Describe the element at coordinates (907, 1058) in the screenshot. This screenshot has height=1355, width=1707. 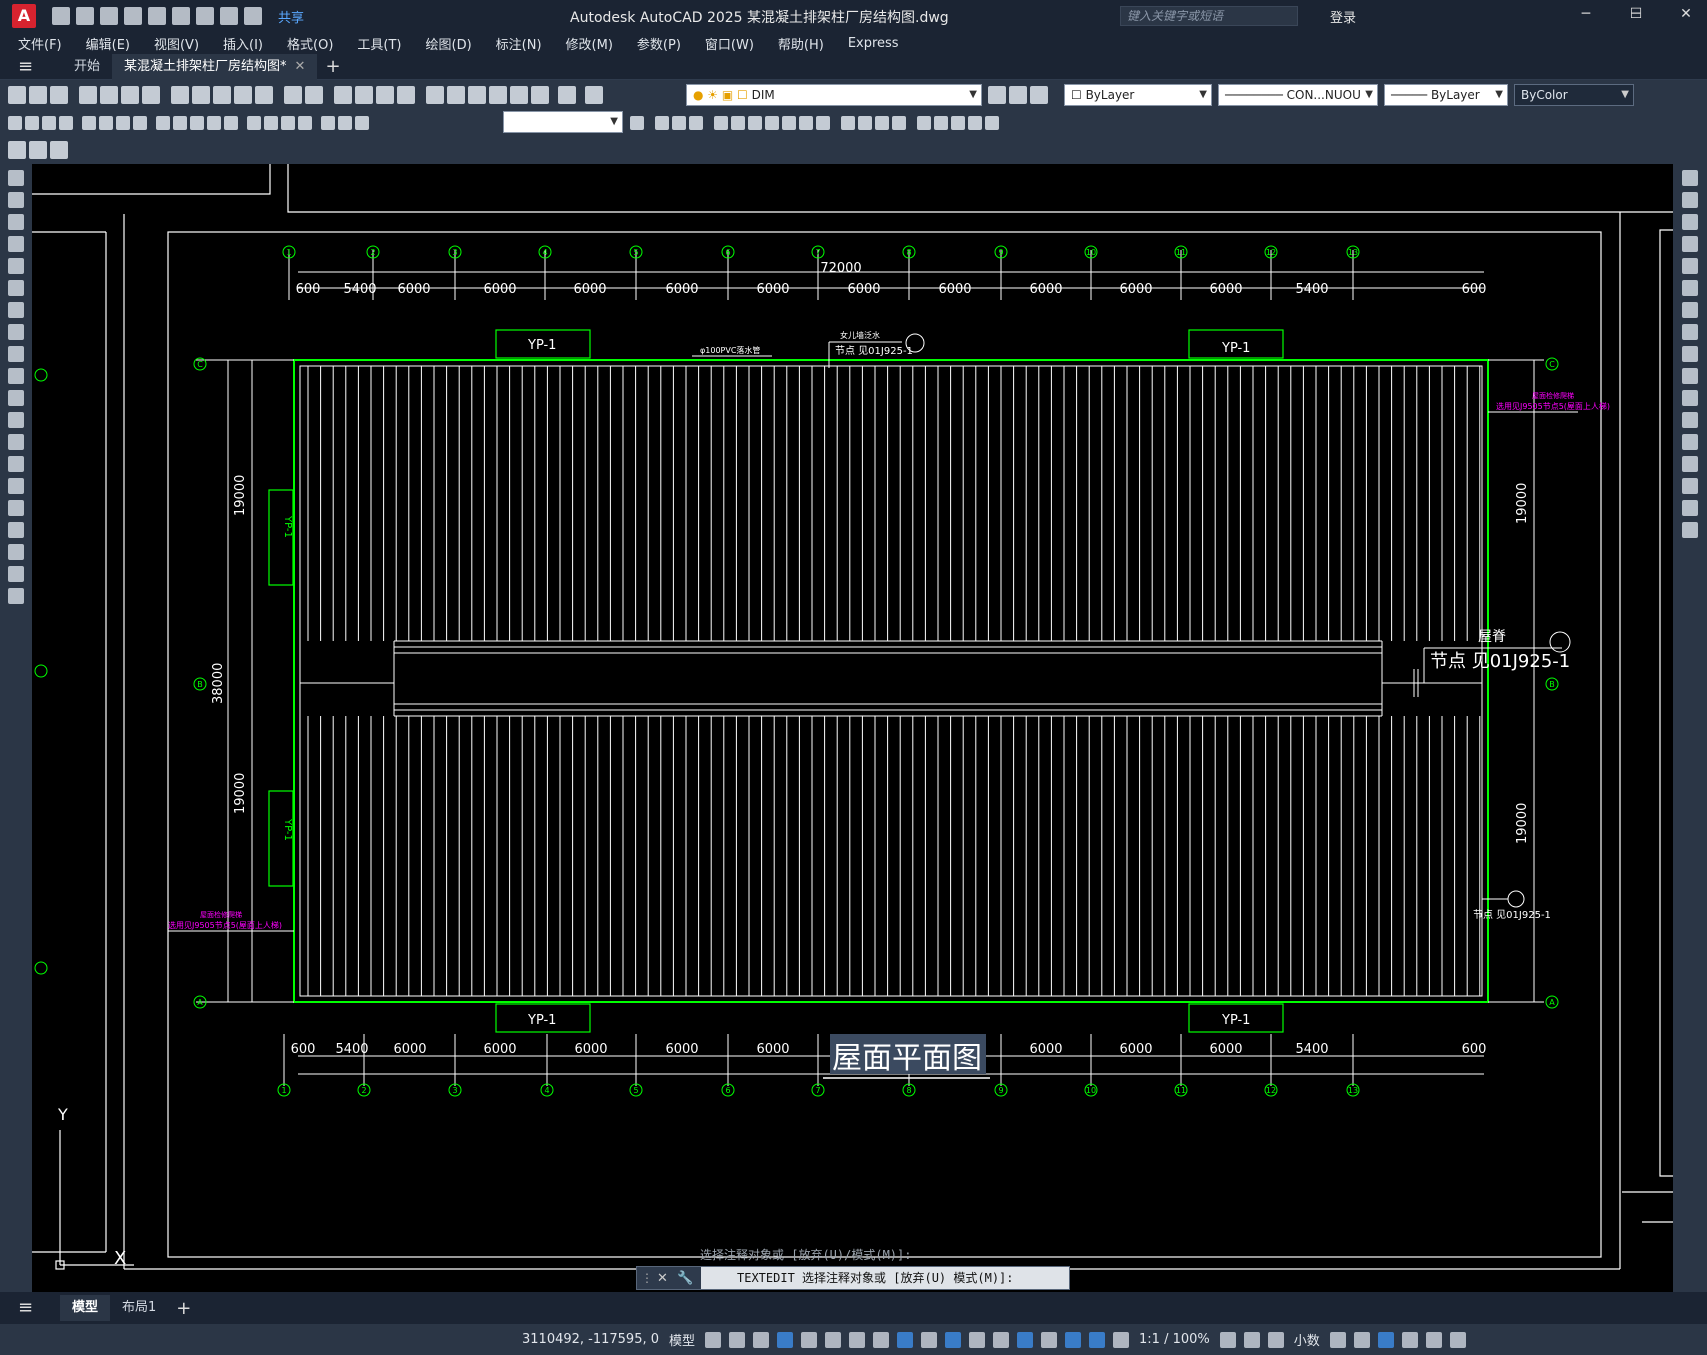
I see `drawing-title: 屋面平面图` at that location.